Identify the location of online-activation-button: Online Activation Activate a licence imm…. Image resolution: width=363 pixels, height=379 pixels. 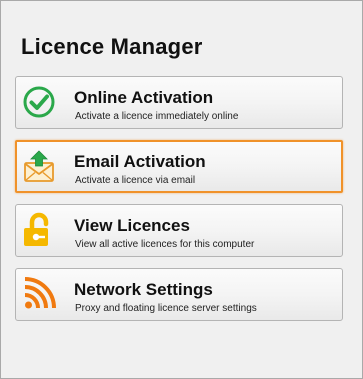
(179, 102).